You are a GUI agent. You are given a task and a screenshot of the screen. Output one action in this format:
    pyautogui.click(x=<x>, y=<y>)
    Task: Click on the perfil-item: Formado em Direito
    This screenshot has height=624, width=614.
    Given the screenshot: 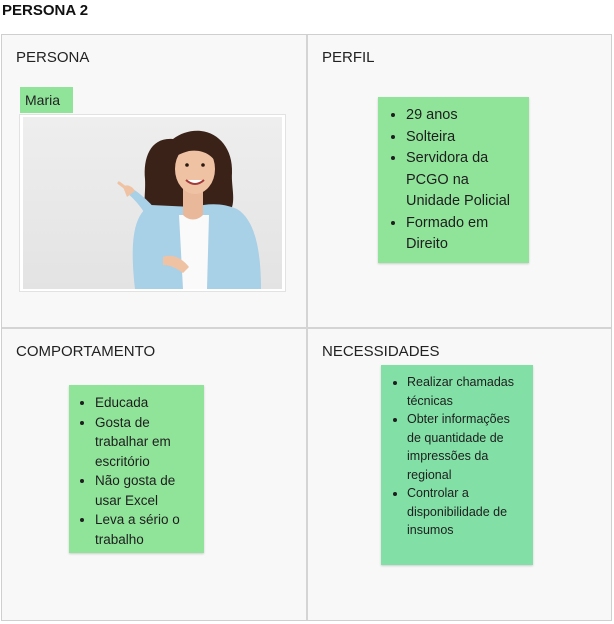 What is the action you would take?
    pyautogui.click(x=463, y=234)
    